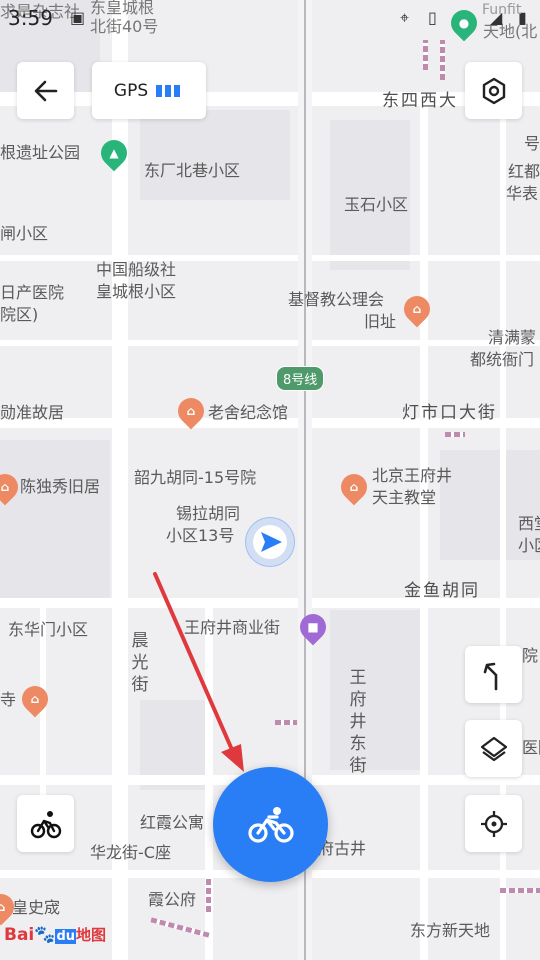 This screenshot has height=960, width=540. I want to click on map-label: 根遗址公园, so click(40, 152).